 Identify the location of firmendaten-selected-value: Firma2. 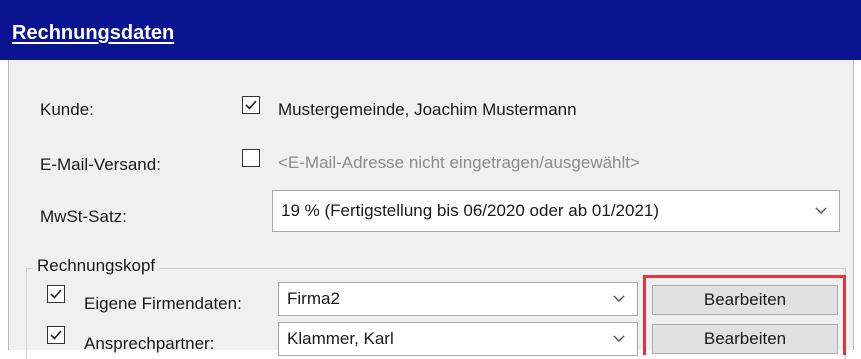
(313, 298).